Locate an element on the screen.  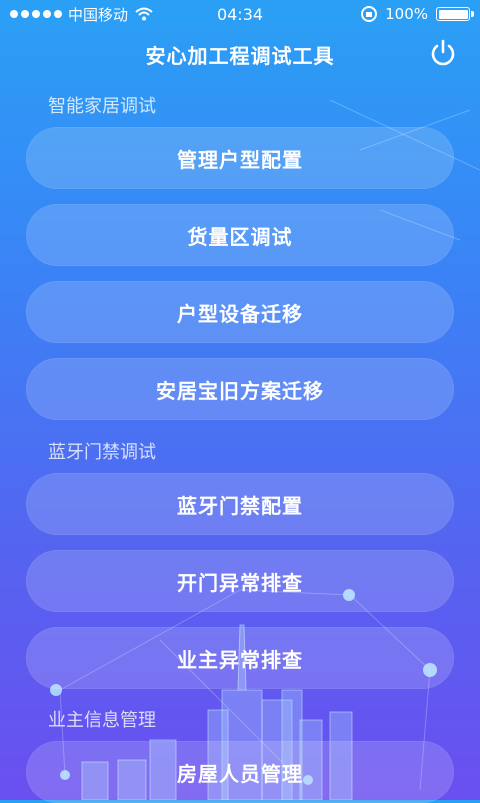
status-left: 中国移动 is located at coordinates (82, 14).